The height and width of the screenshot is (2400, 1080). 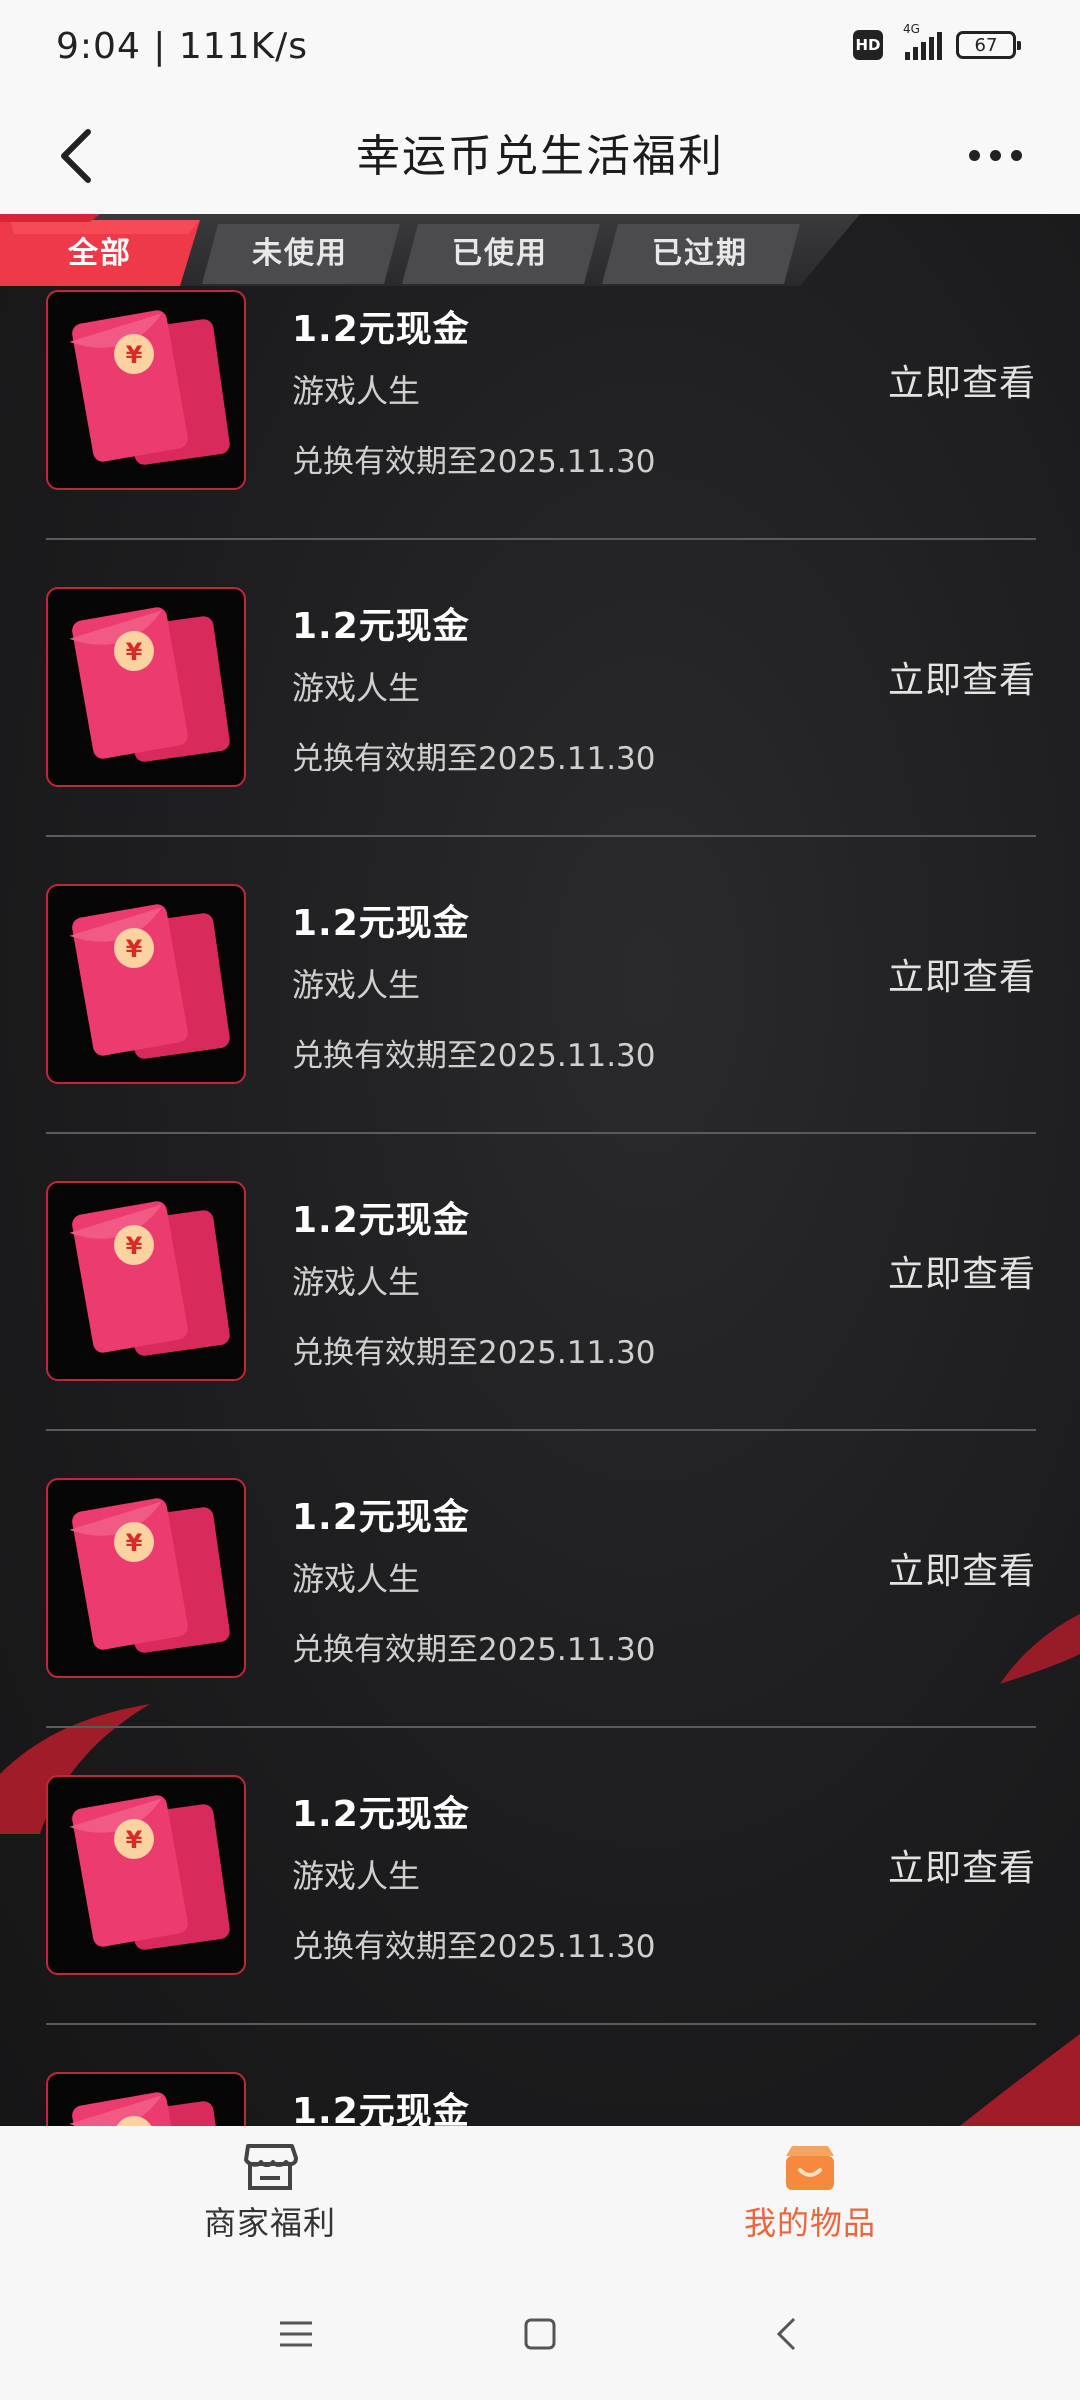 What do you see at coordinates (911, 29) in the screenshot?
I see `network-type: 4G` at bounding box center [911, 29].